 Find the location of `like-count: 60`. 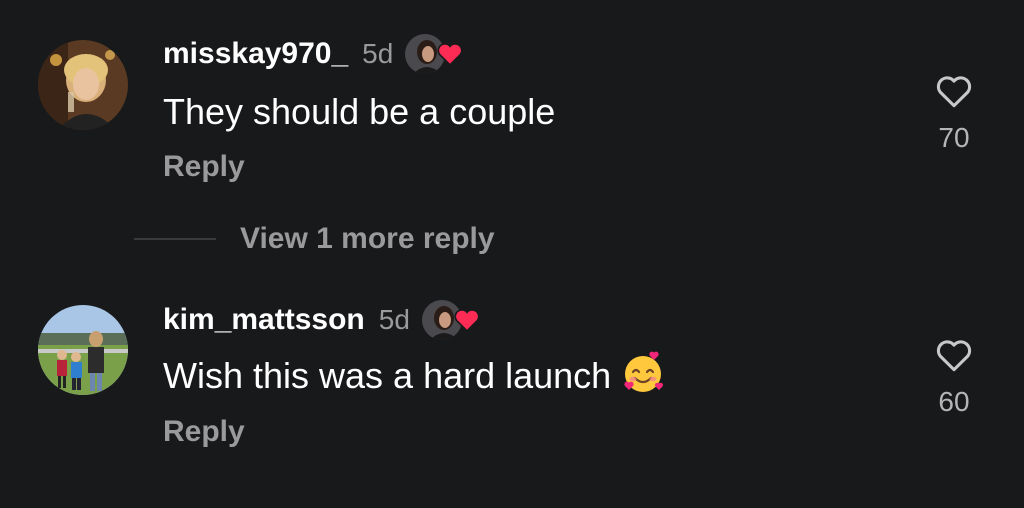

like-count: 60 is located at coordinates (954, 401).